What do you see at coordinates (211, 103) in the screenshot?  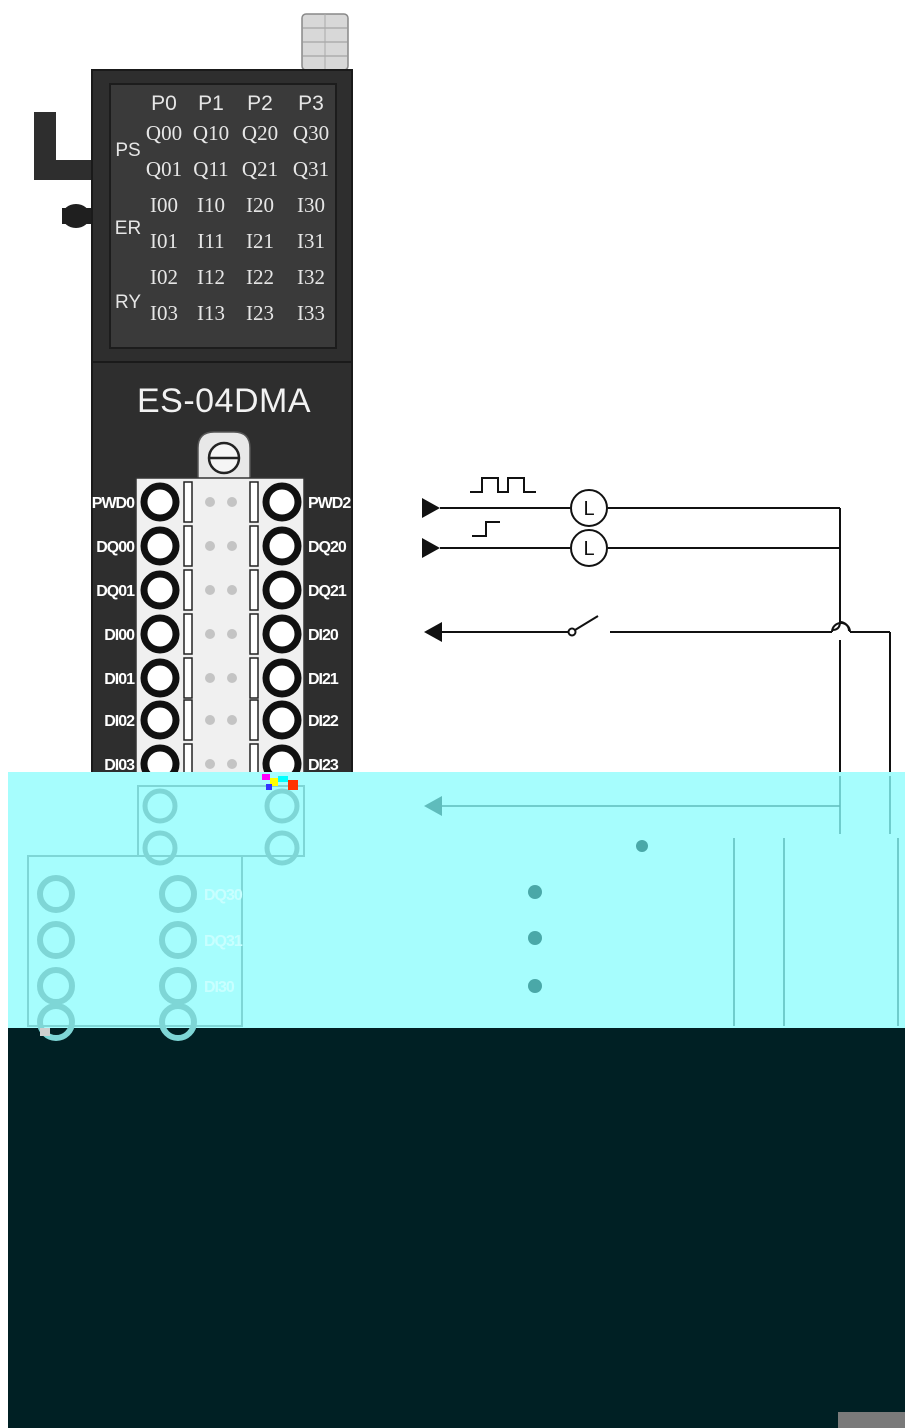 I see `led-column-header: P1` at bounding box center [211, 103].